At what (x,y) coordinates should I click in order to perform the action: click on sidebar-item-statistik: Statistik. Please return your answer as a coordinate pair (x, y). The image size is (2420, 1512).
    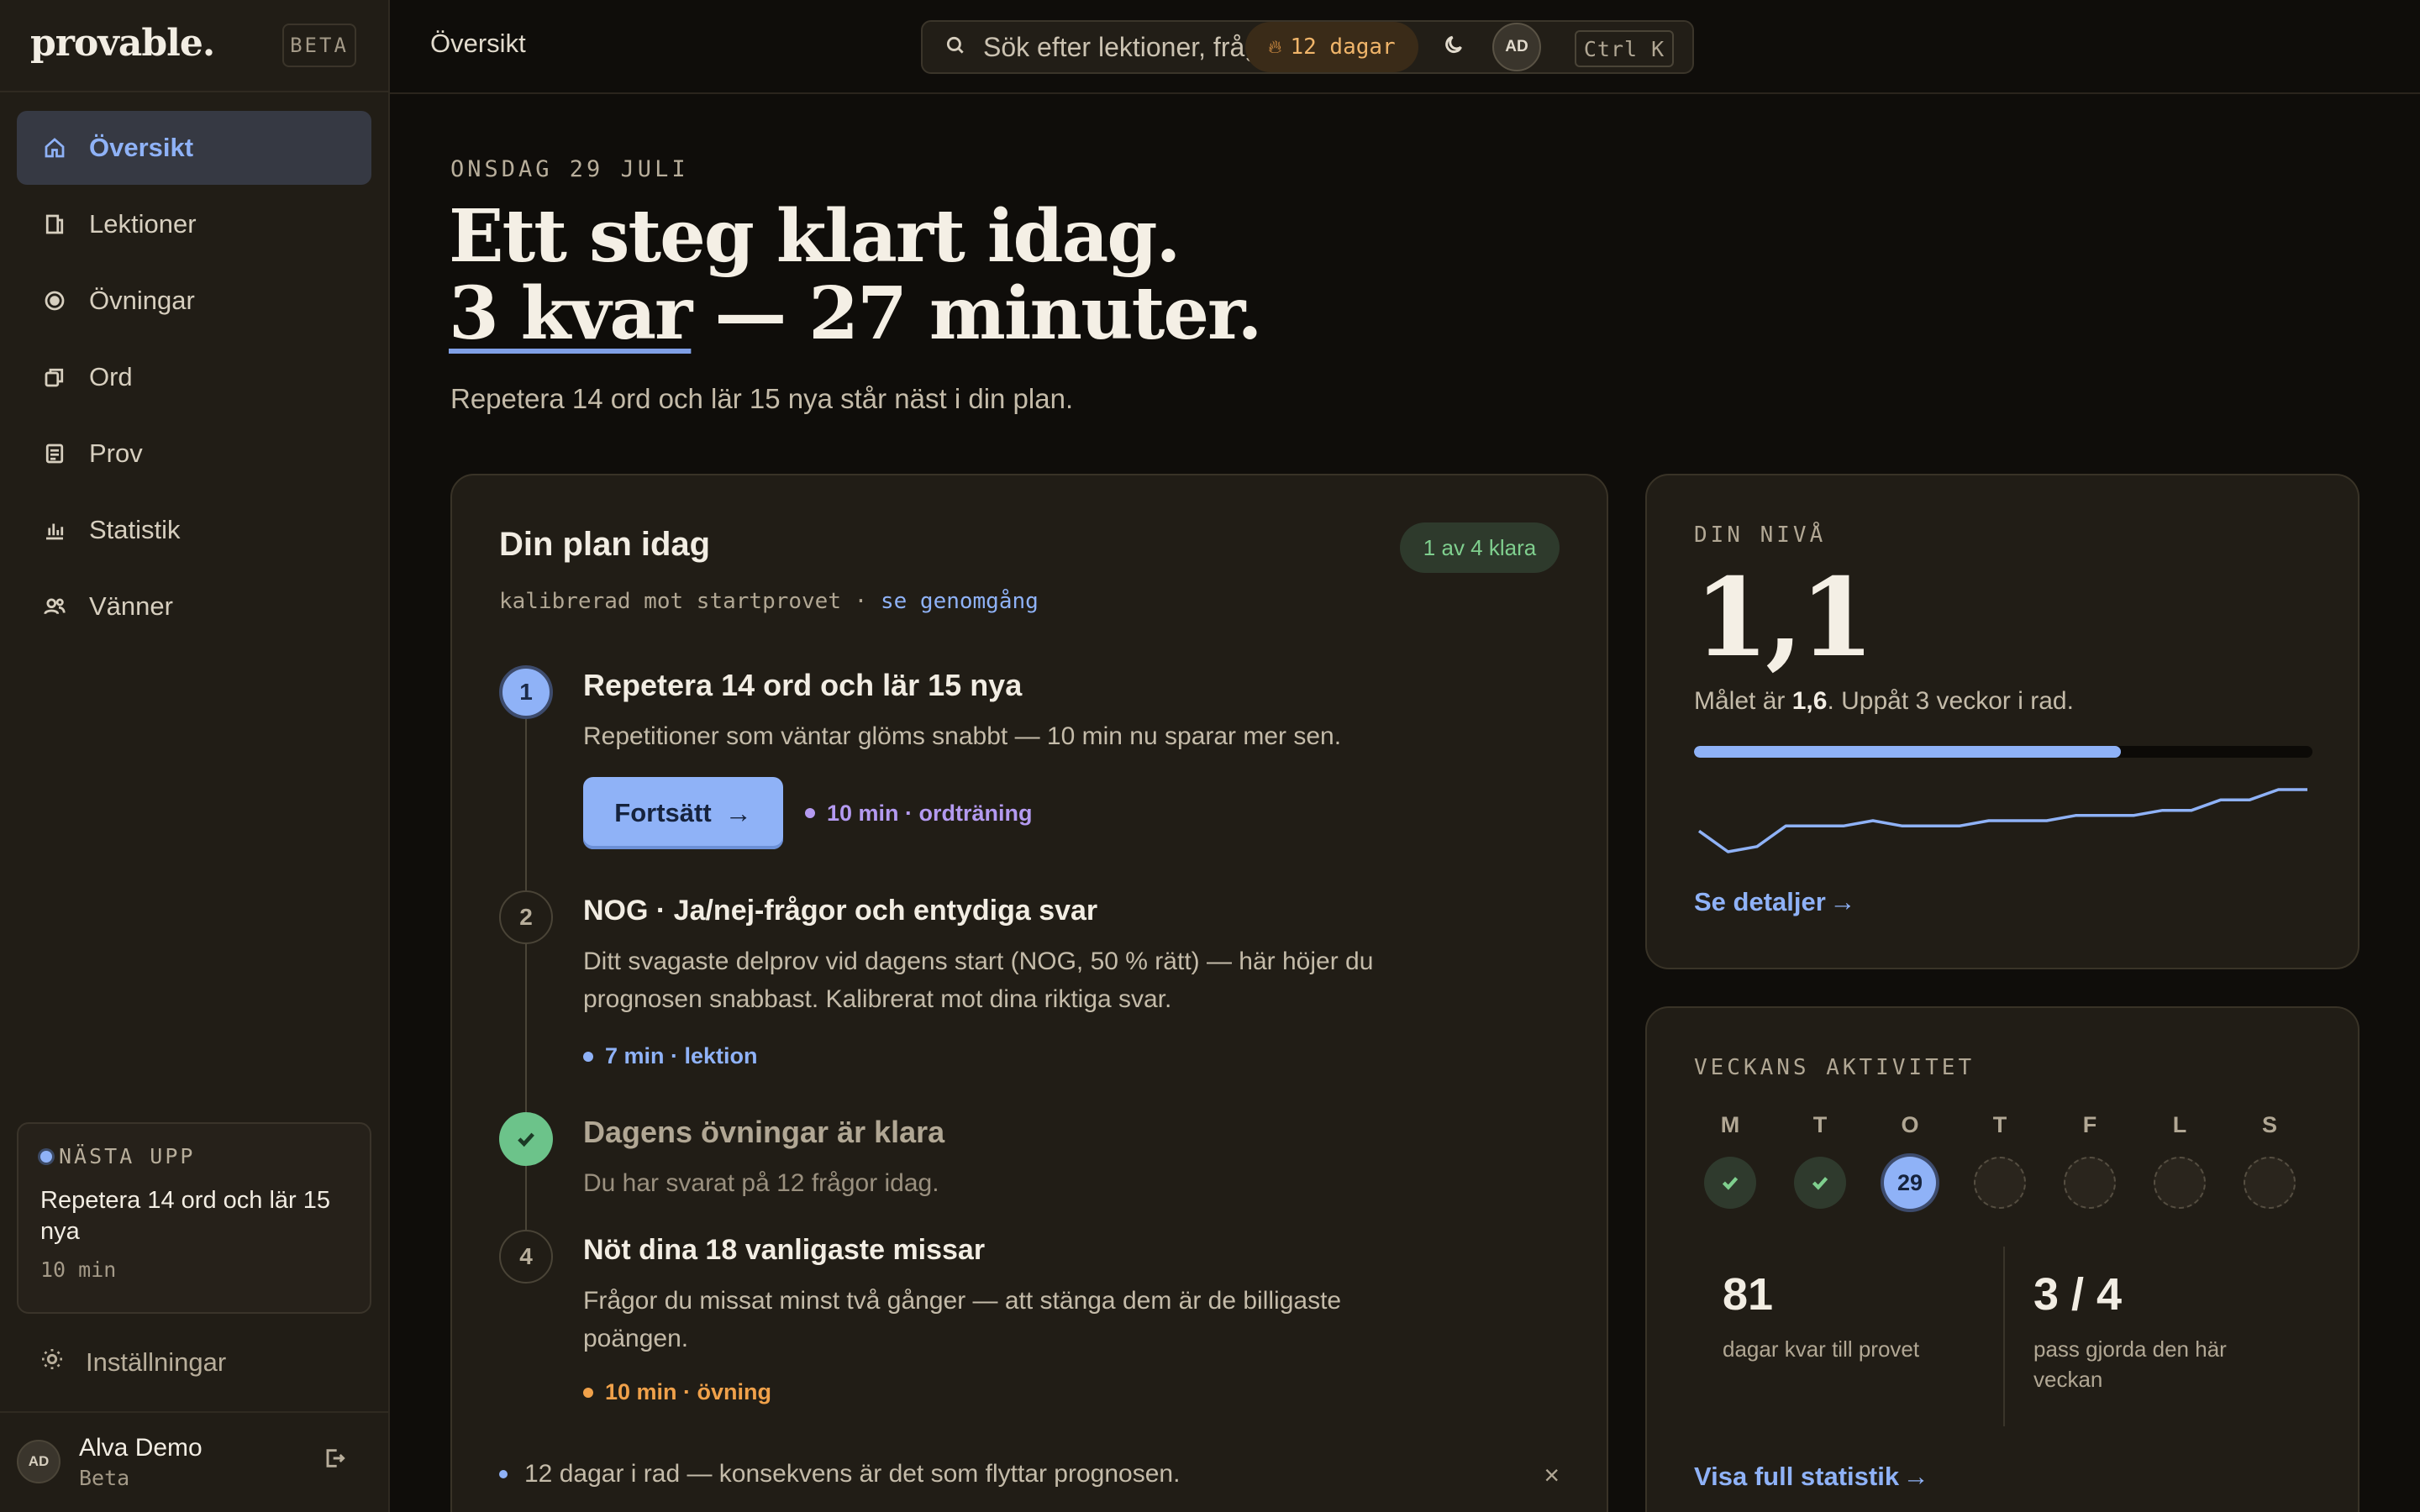
    Looking at the image, I should click on (194, 530).